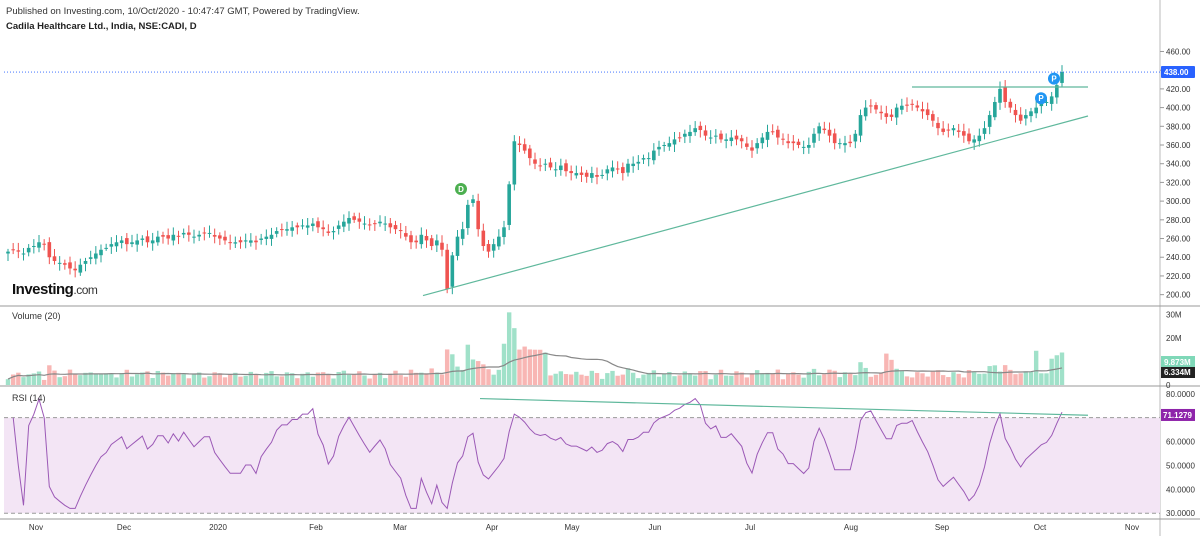 This screenshot has width=1200, height=536. Describe the element at coordinates (1178, 239) in the screenshot. I see `y-tick-label: 260.00` at that location.